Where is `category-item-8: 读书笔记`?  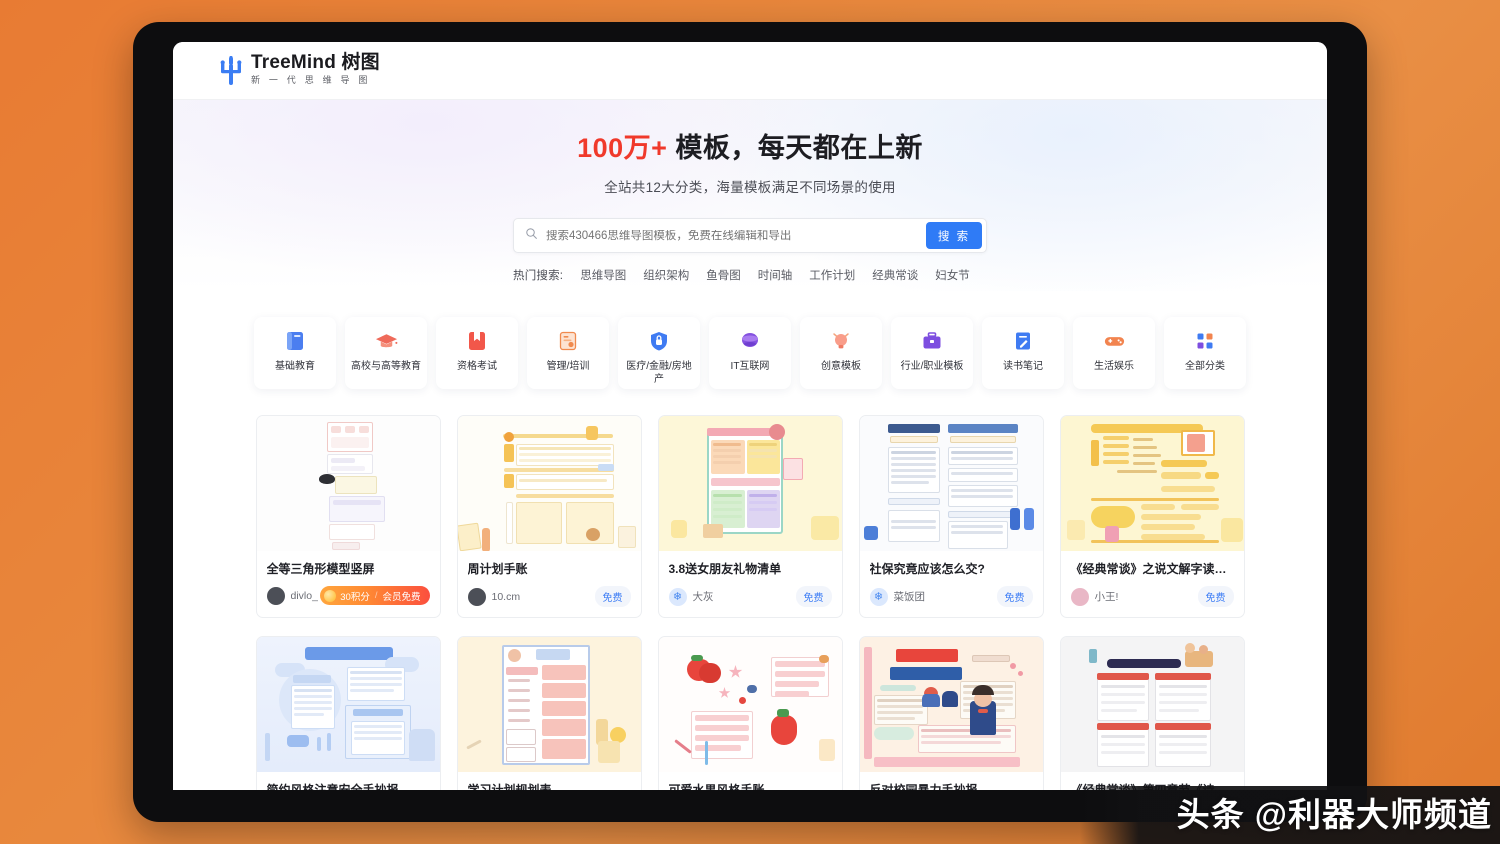
category-item-8: 读书笔记 is located at coordinates (1023, 353).